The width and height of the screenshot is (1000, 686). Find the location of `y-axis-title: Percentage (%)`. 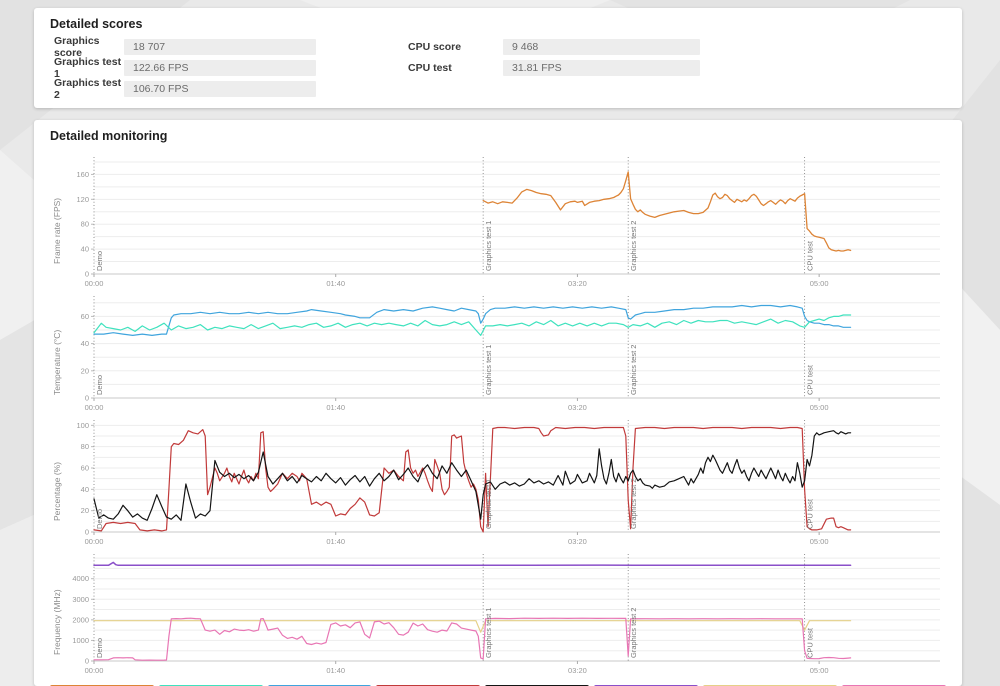

y-axis-title: Percentage (%) is located at coordinates (57, 491).